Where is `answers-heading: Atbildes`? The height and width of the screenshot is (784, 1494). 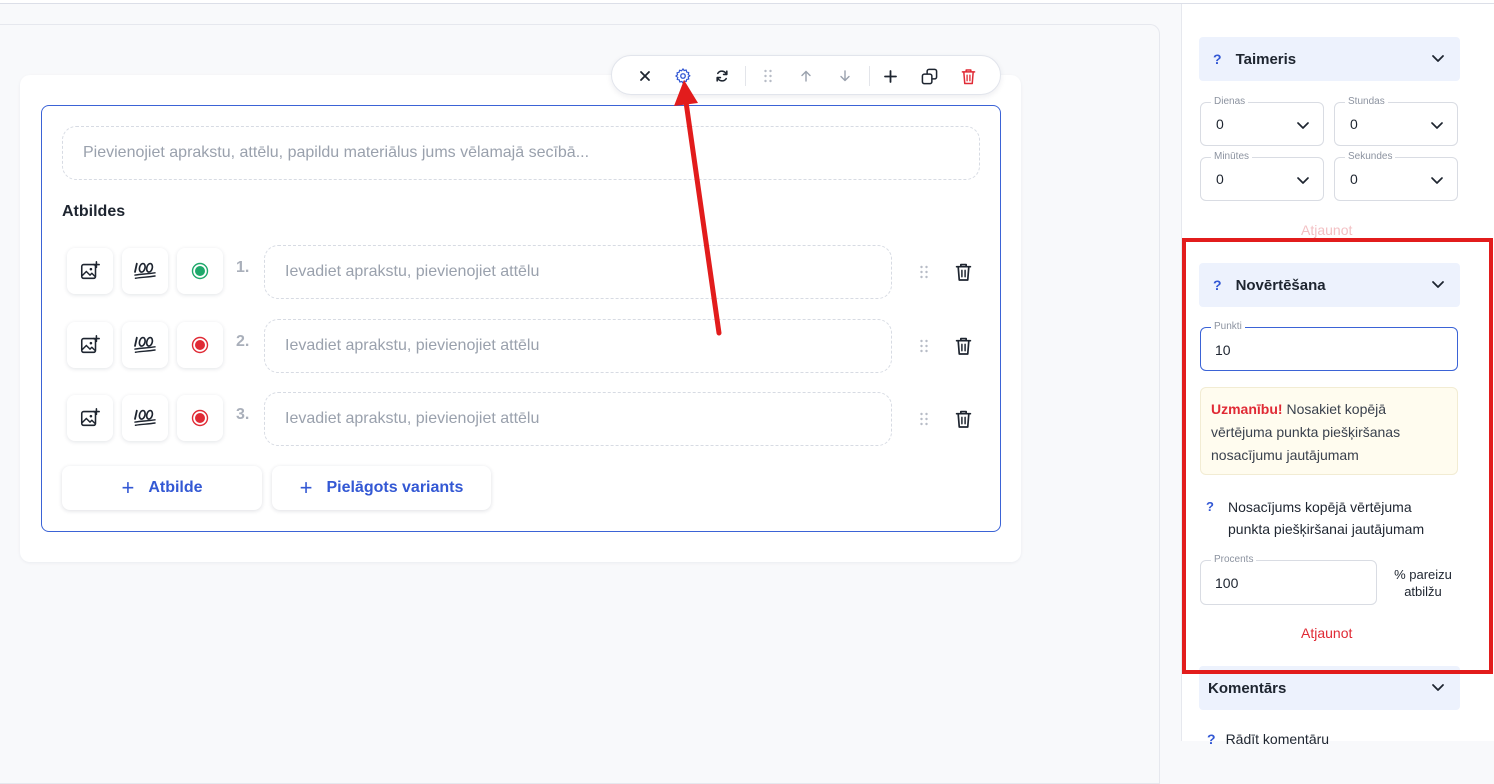 answers-heading: Atbildes is located at coordinates (94, 211).